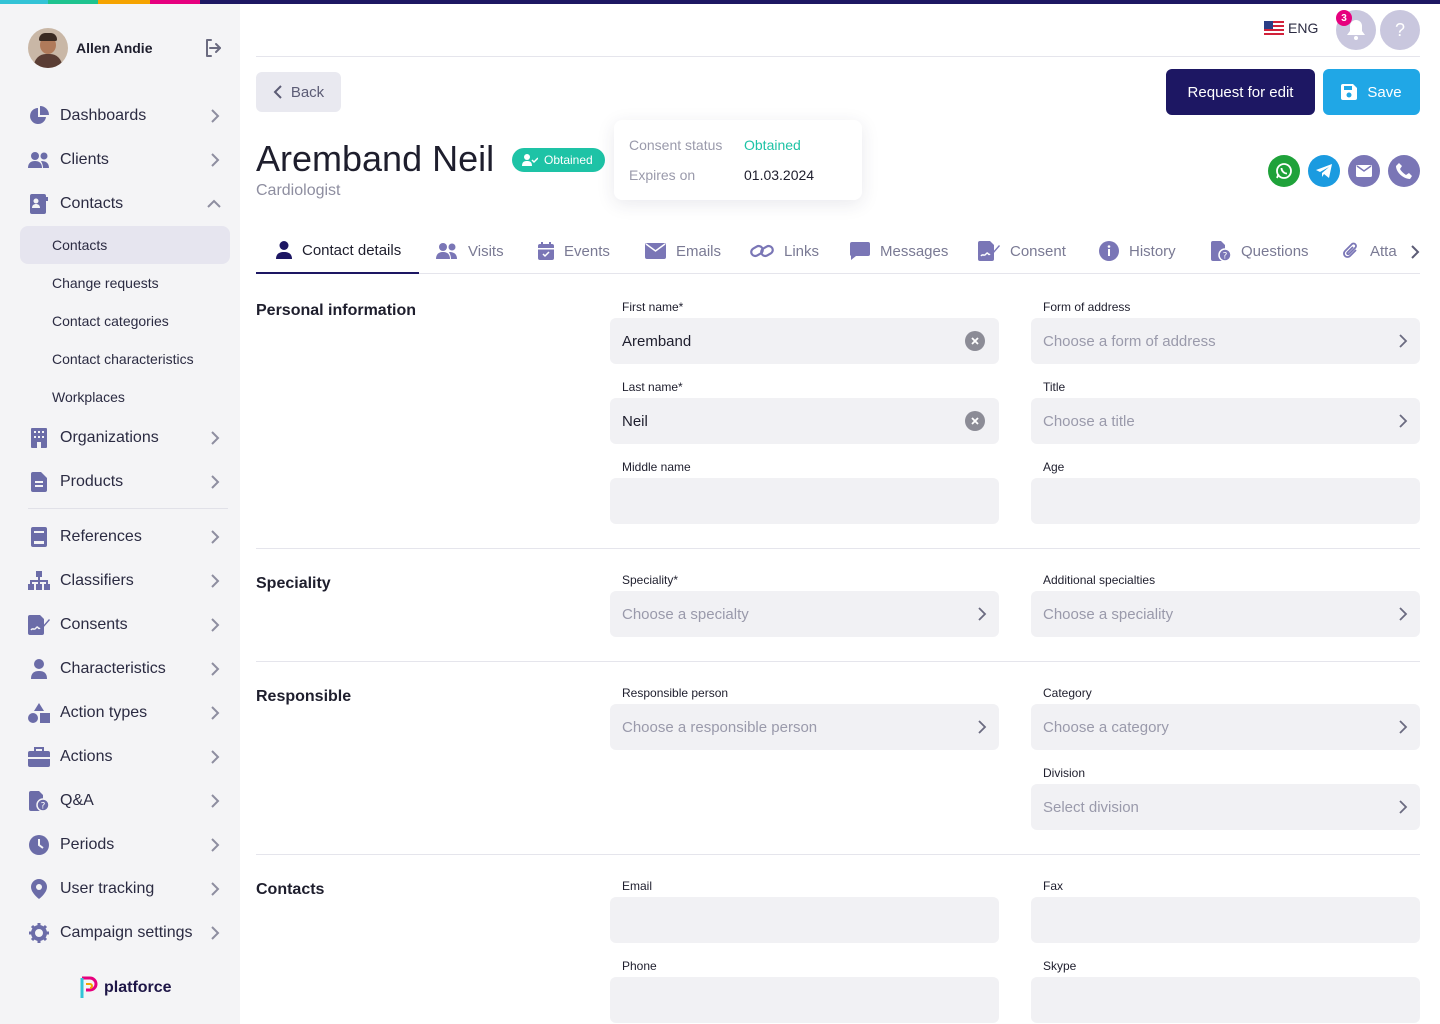 Image resolution: width=1440 pixels, height=1024 pixels. Describe the element at coordinates (284, 250) in the screenshot. I see `person-icon` at that location.